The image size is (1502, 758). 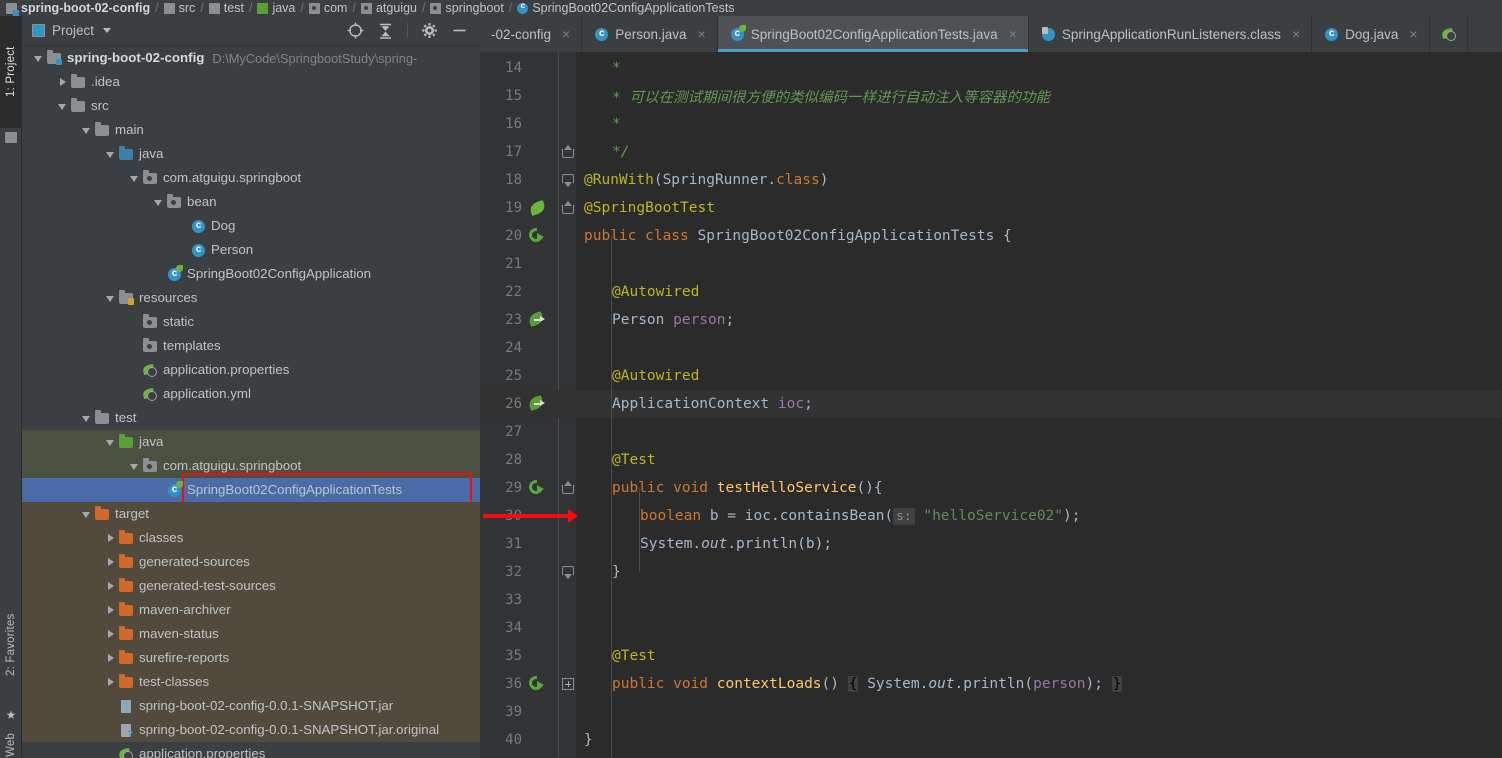 I want to click on editor-tab: Person.java ×, so click(x=650, y=34).